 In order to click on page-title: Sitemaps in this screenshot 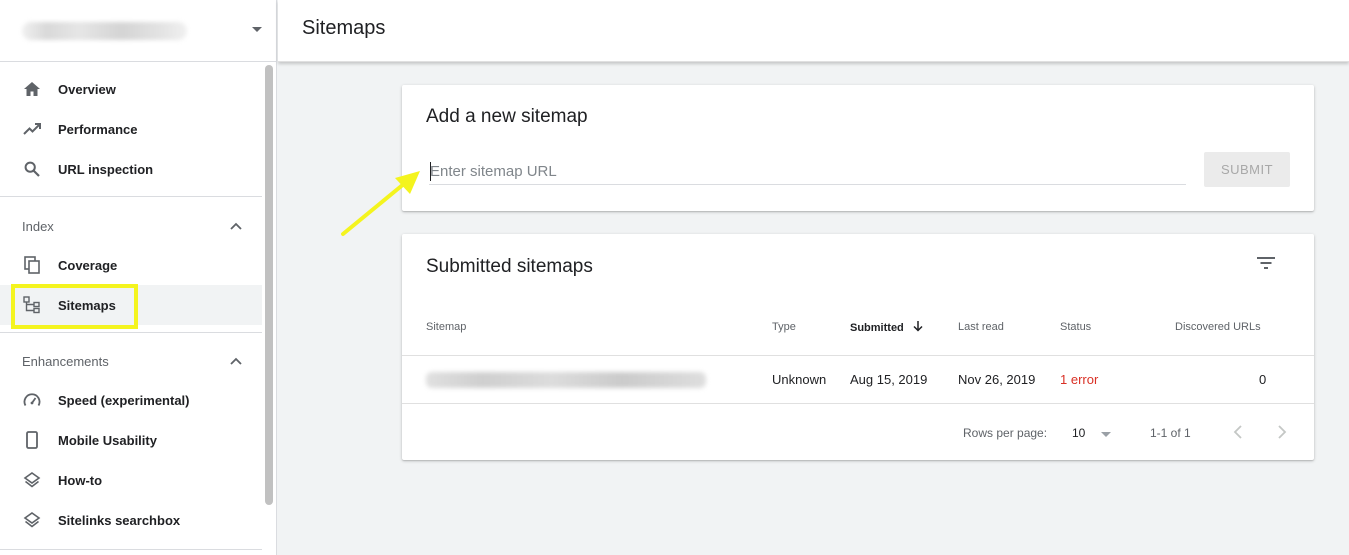, I will do `click(344, 28)`.